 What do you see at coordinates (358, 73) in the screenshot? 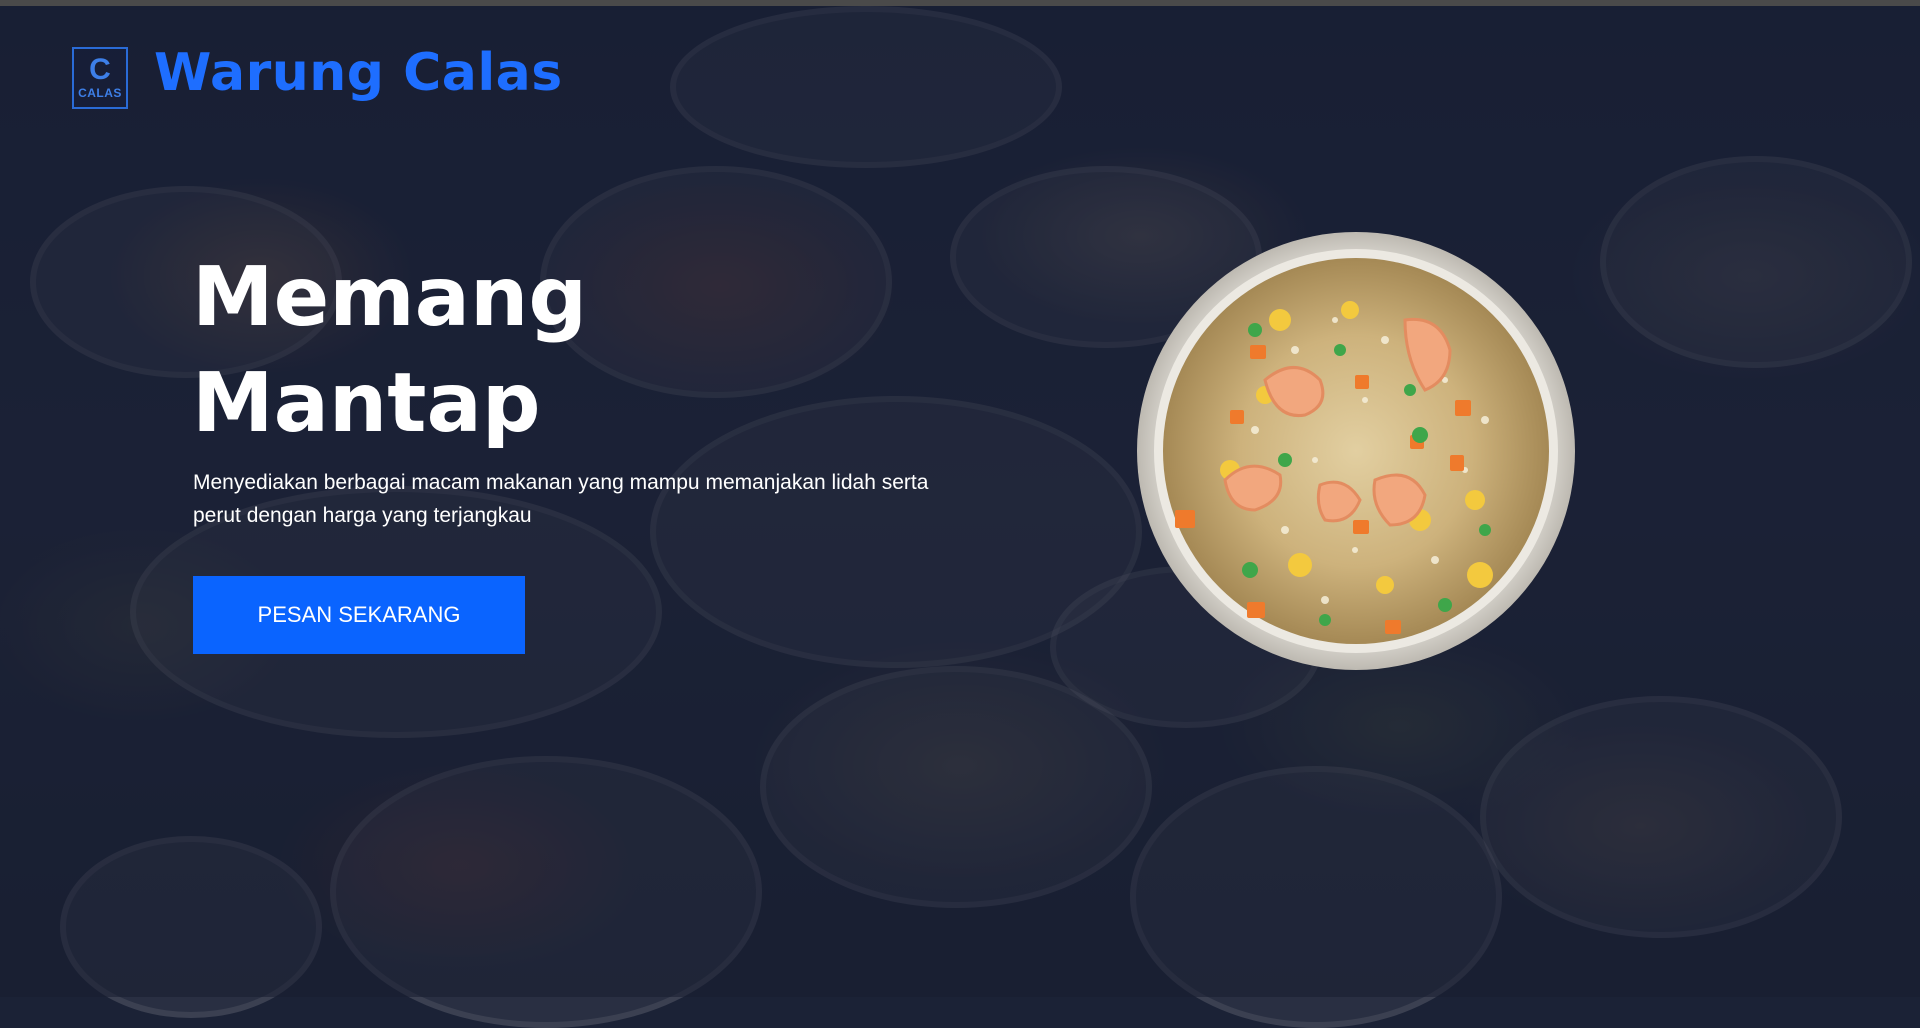
I see `brand-name: Warung Calas` at bounding box center [358, 73].